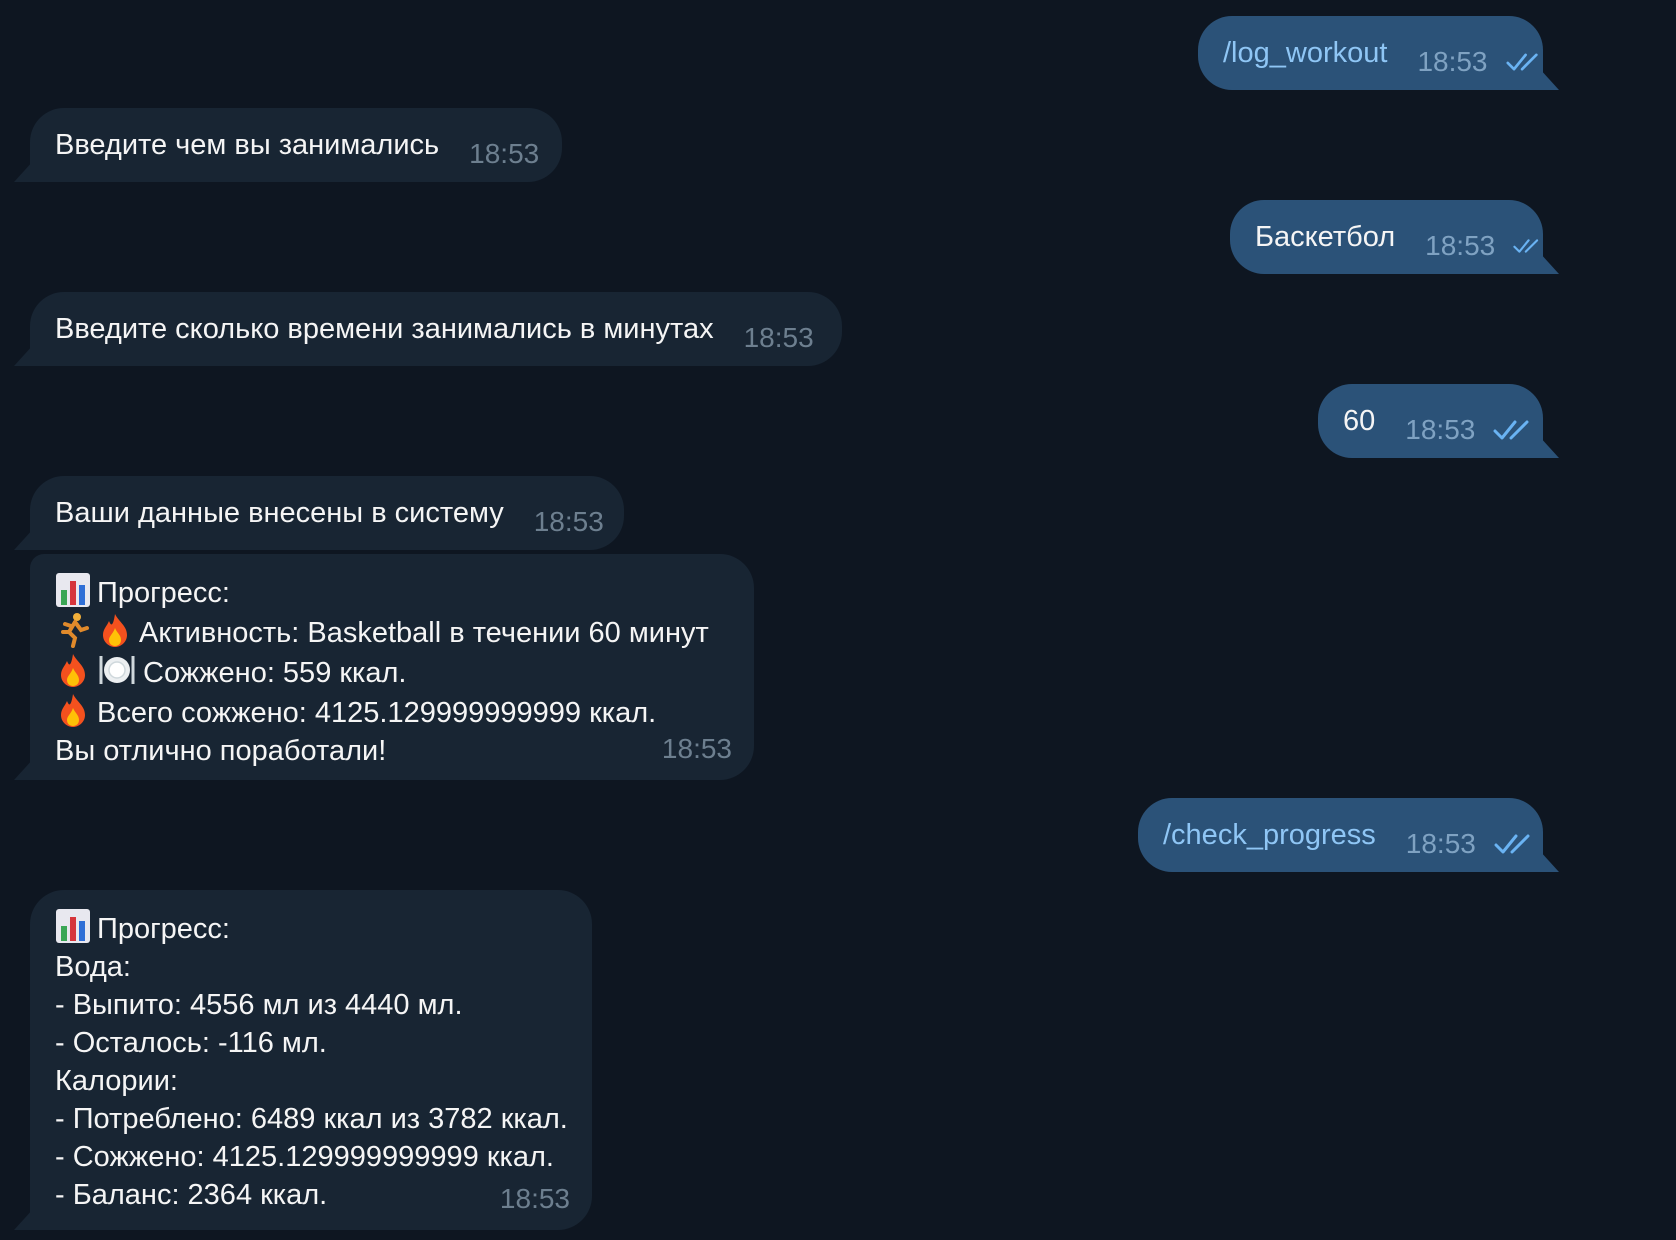 The image size is (1676, 1240). I want to click on incoming-message: Ваши данные внесены в систему 18:53, so click(319, 513).